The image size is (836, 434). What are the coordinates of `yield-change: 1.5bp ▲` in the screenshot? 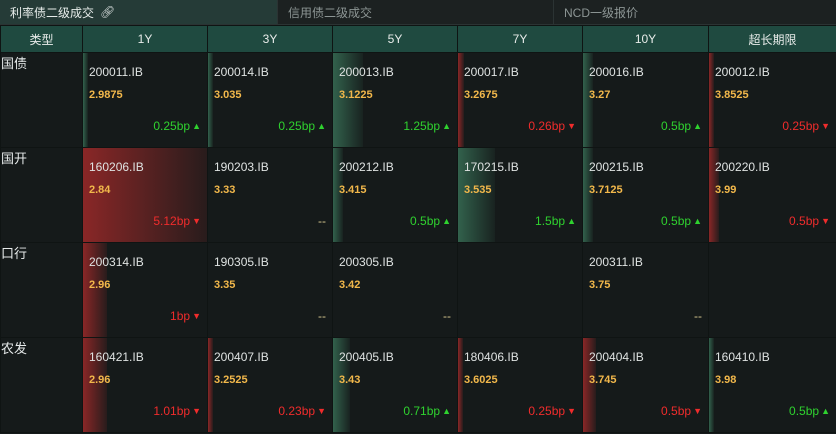 It's located at (555, 221).